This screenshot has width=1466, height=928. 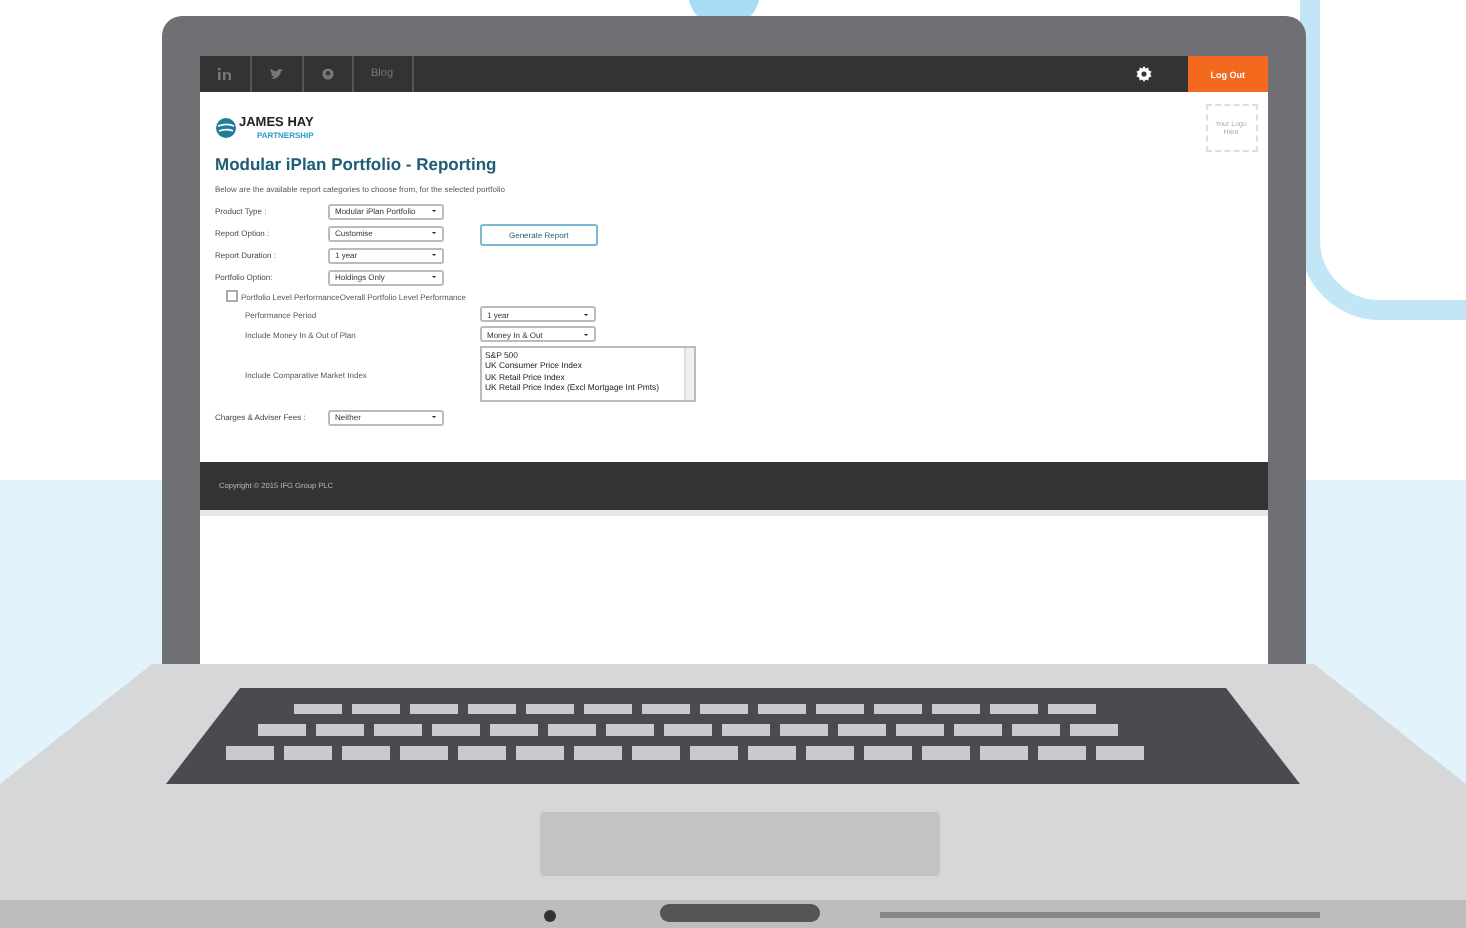 What do you see at coordinates (276, 74) in the screenshot?
I see `bird-icon` at bounding box center [276, 74].